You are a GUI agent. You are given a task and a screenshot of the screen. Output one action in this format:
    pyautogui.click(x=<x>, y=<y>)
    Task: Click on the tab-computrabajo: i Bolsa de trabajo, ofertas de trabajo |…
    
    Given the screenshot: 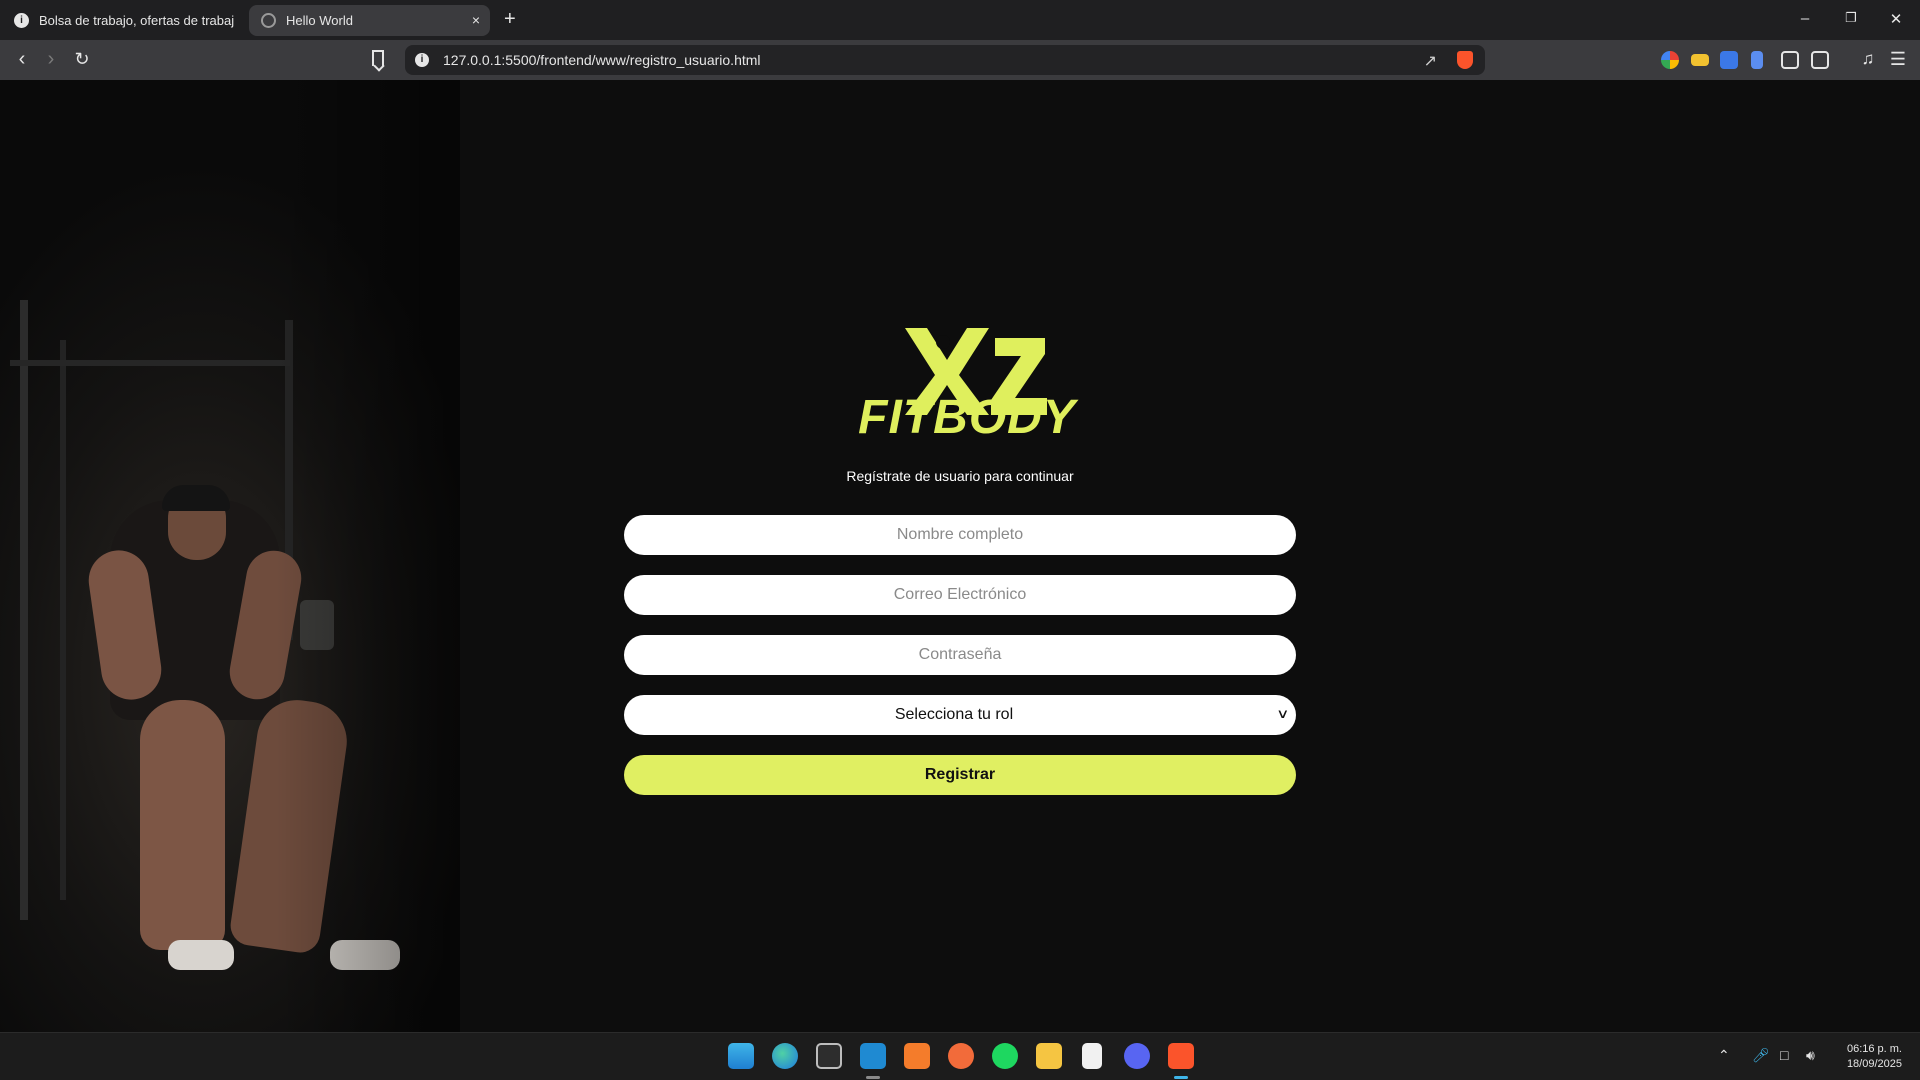 What is the action you would take?
    pyautogui.click(x=124, y=20)
    